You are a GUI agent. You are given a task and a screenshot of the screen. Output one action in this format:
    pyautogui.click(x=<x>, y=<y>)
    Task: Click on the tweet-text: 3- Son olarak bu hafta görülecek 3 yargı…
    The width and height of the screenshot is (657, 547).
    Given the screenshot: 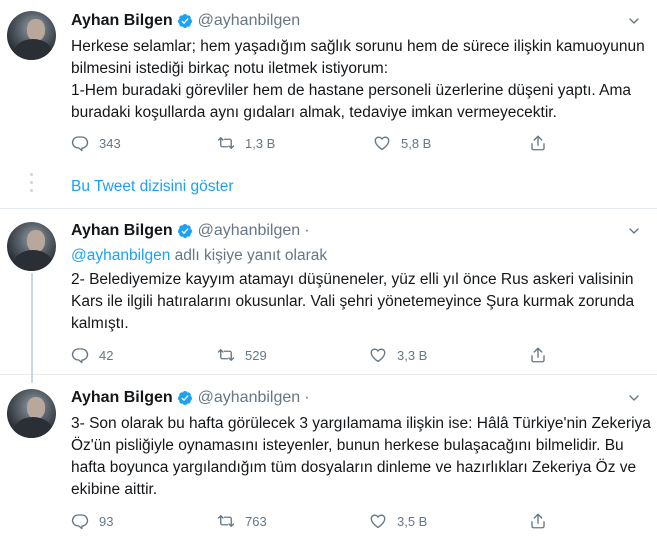 What is the action you would take?
    pyautogui.click(x=361, y=456)
    